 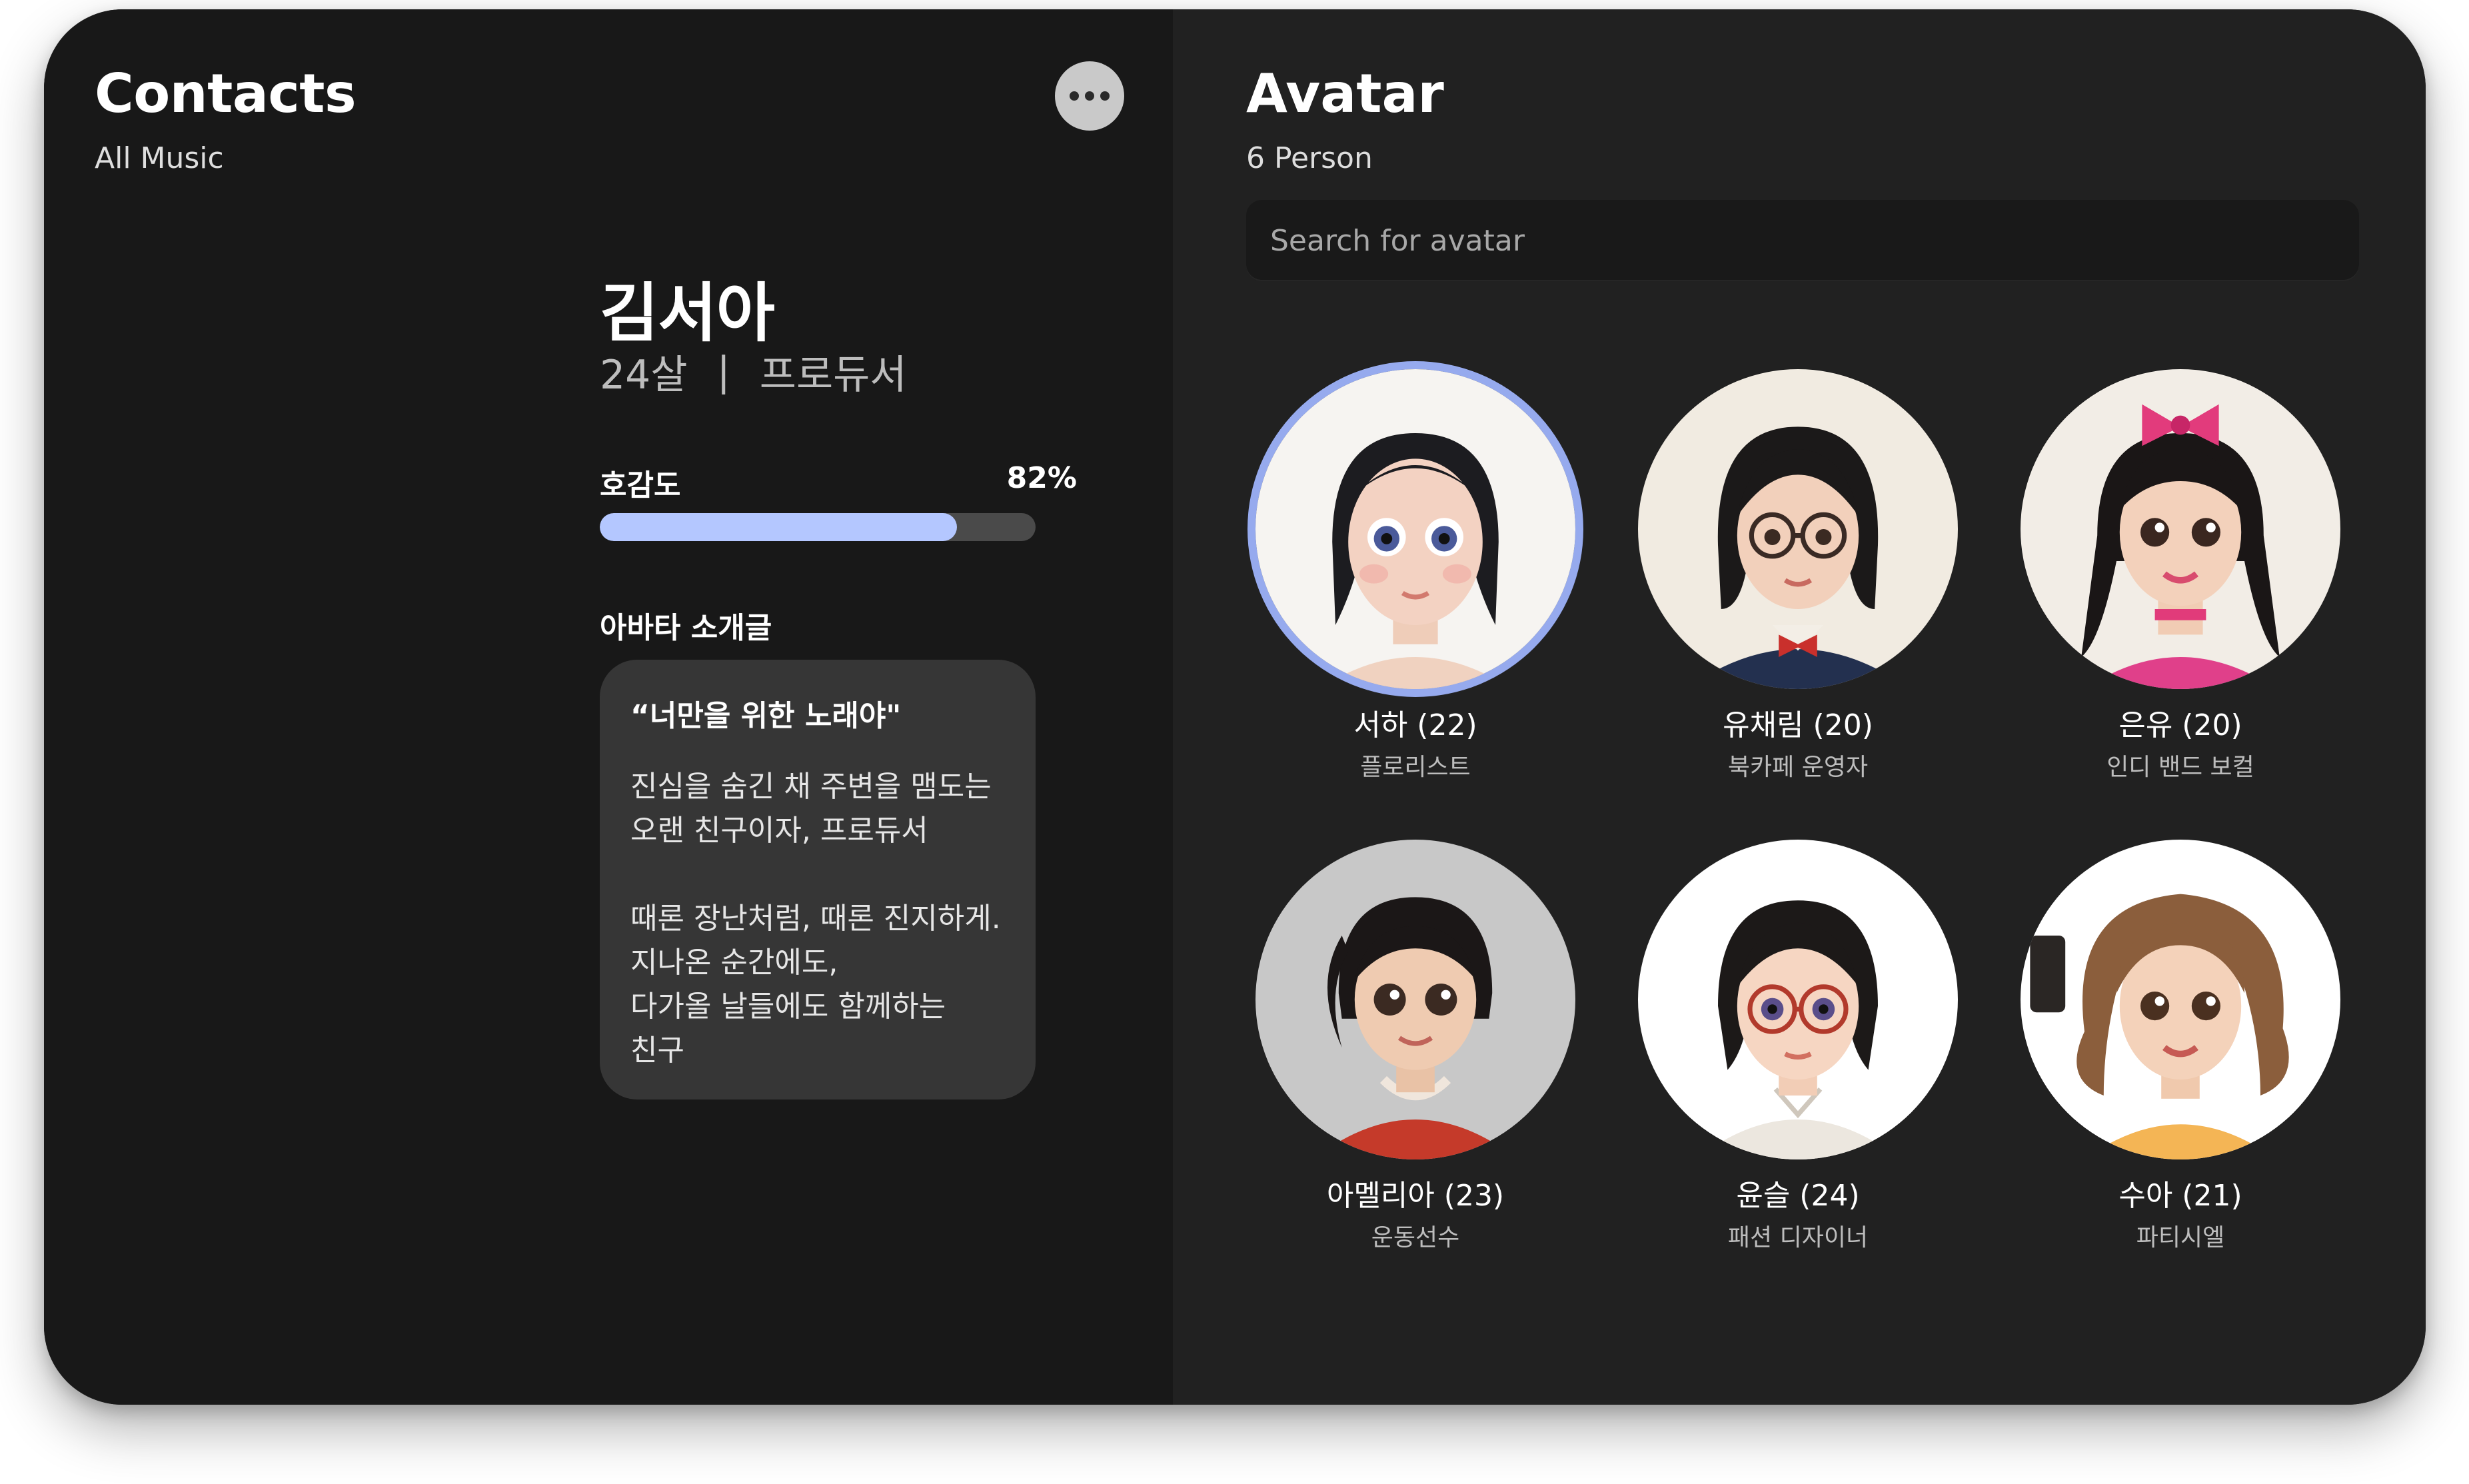 I want to click on avatar-card-amelia: 아멜리아 (23) 운동선수, so click(x=1415, y=1046).